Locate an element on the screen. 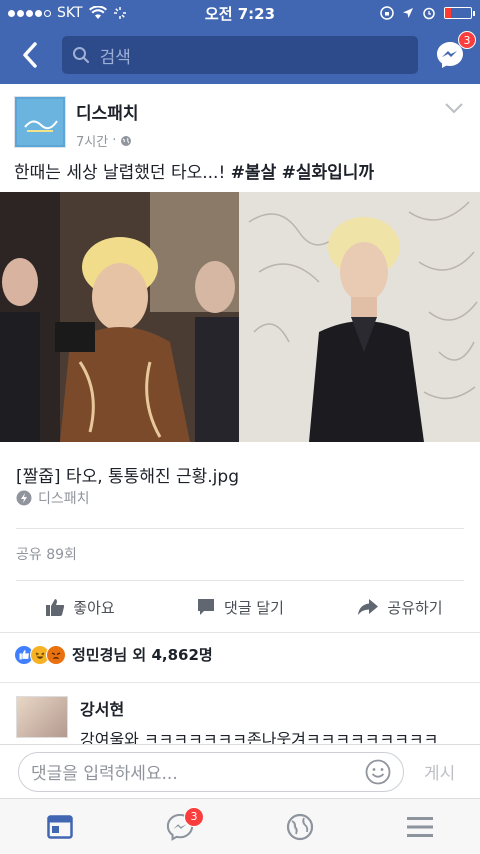 The width and height of the screenshot is (480, 854). page-logo-icon is located at coordinates (40, 122).